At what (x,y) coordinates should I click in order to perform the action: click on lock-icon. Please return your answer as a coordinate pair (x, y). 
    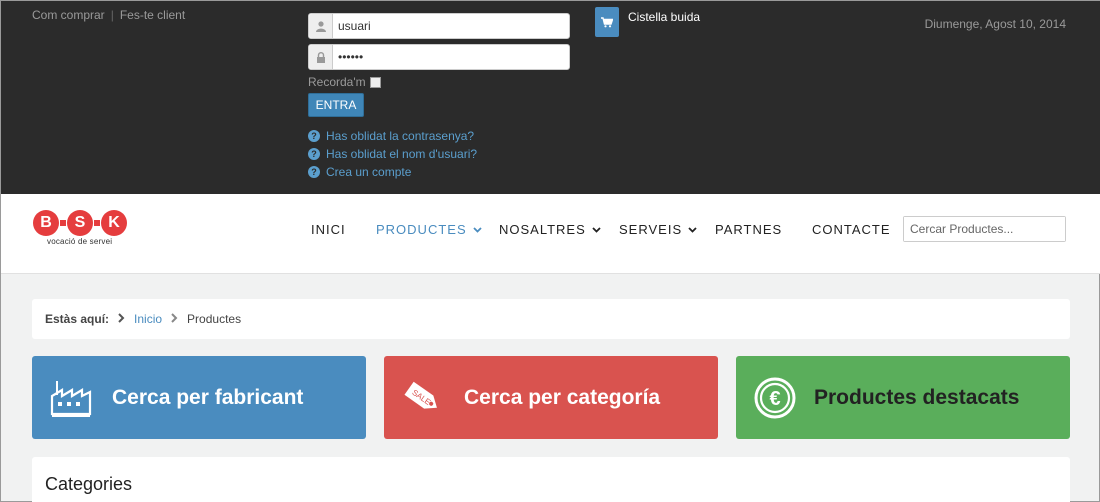
    Looking at the image, I should click on (321, 57).